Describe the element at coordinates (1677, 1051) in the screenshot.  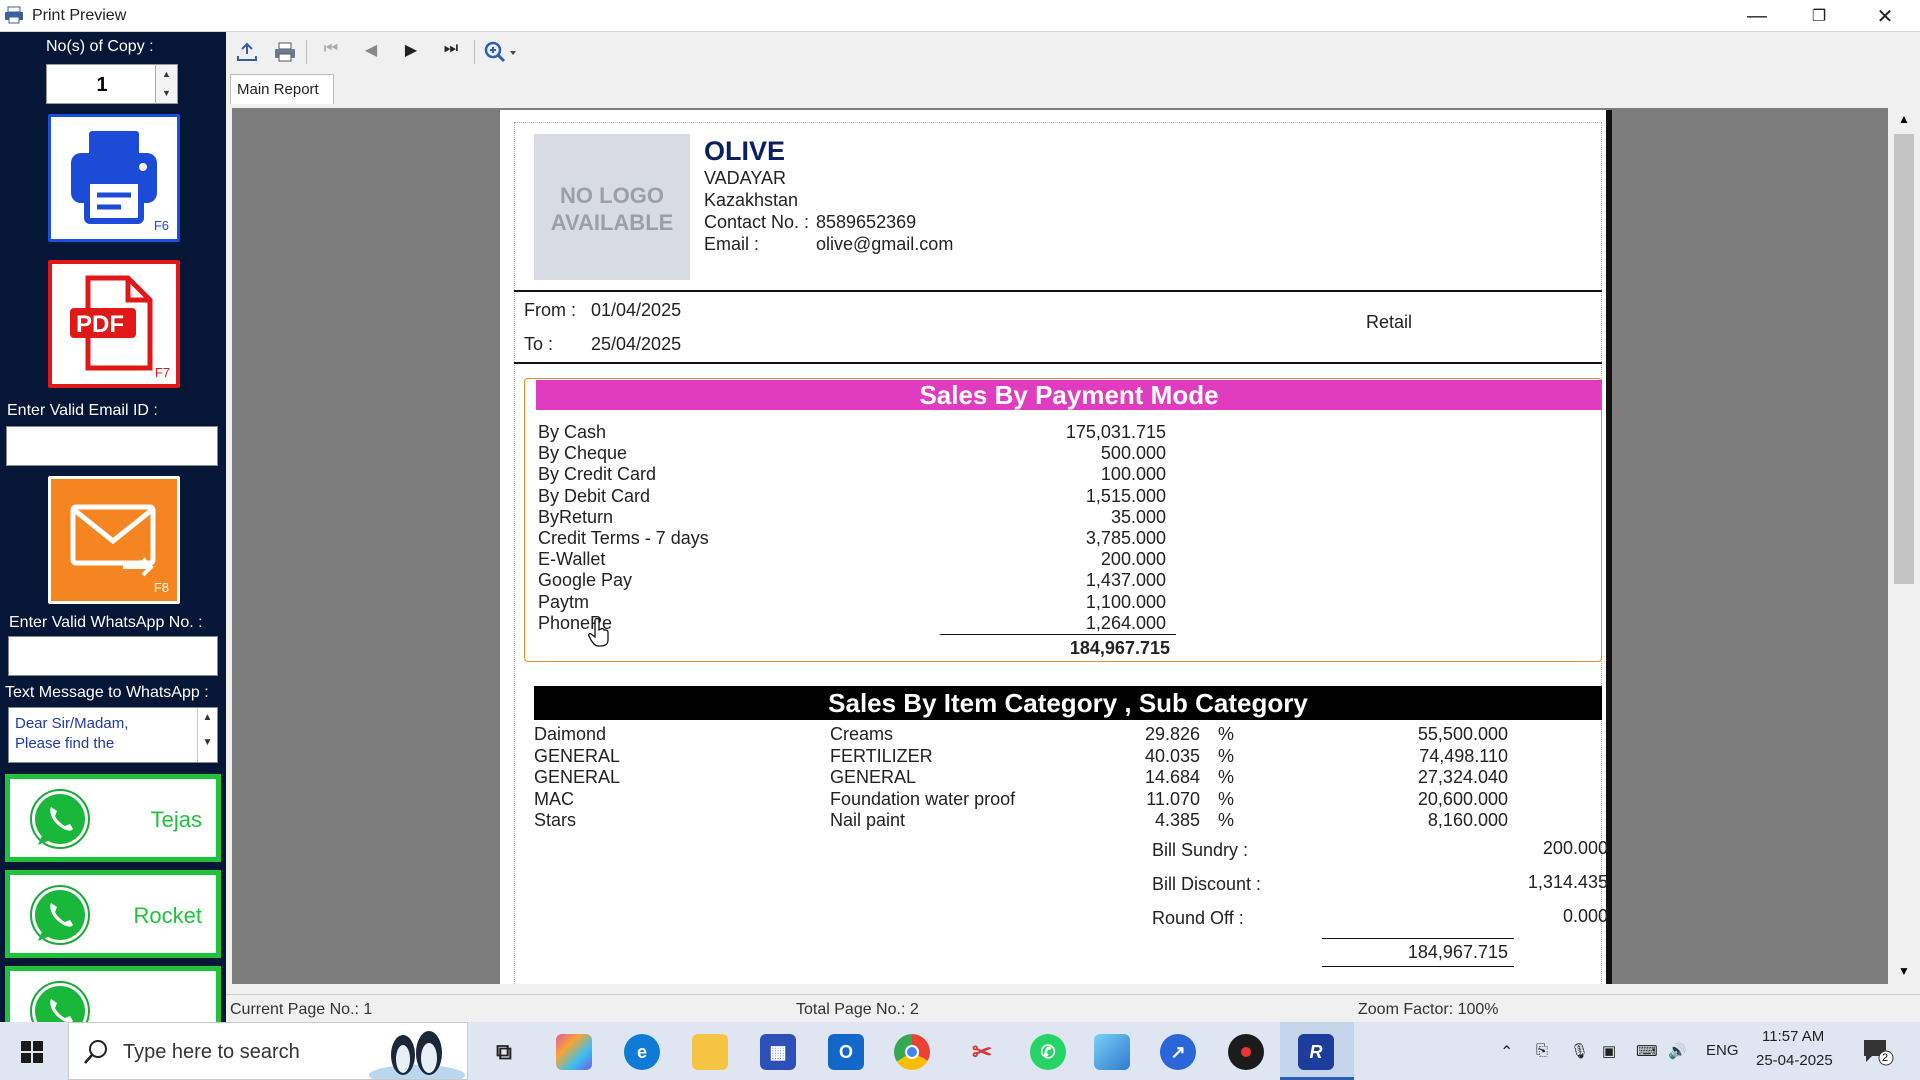
I see `volume-icon: 🔊` at that location.